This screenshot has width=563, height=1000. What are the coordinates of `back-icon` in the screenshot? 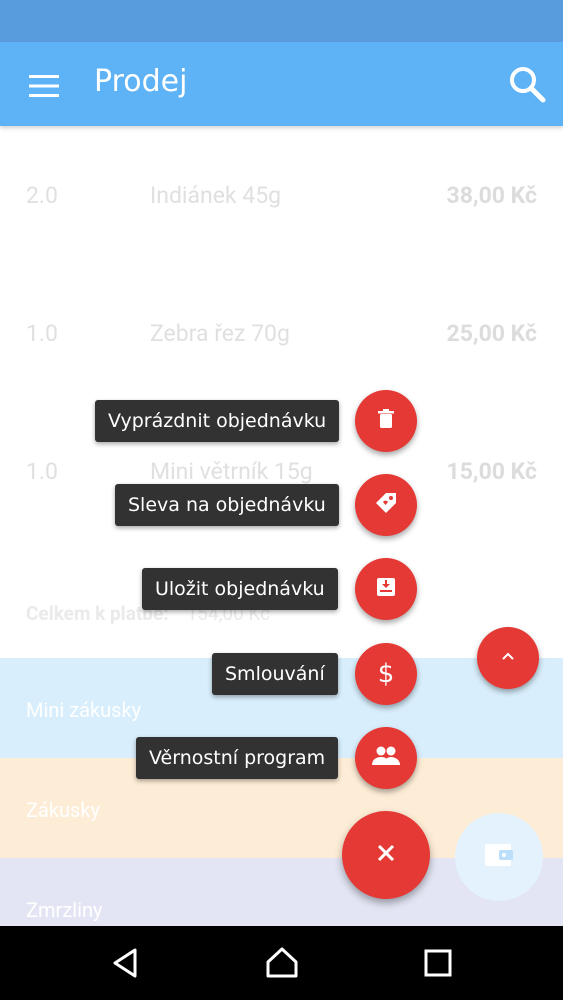 It's located at (125, 963).